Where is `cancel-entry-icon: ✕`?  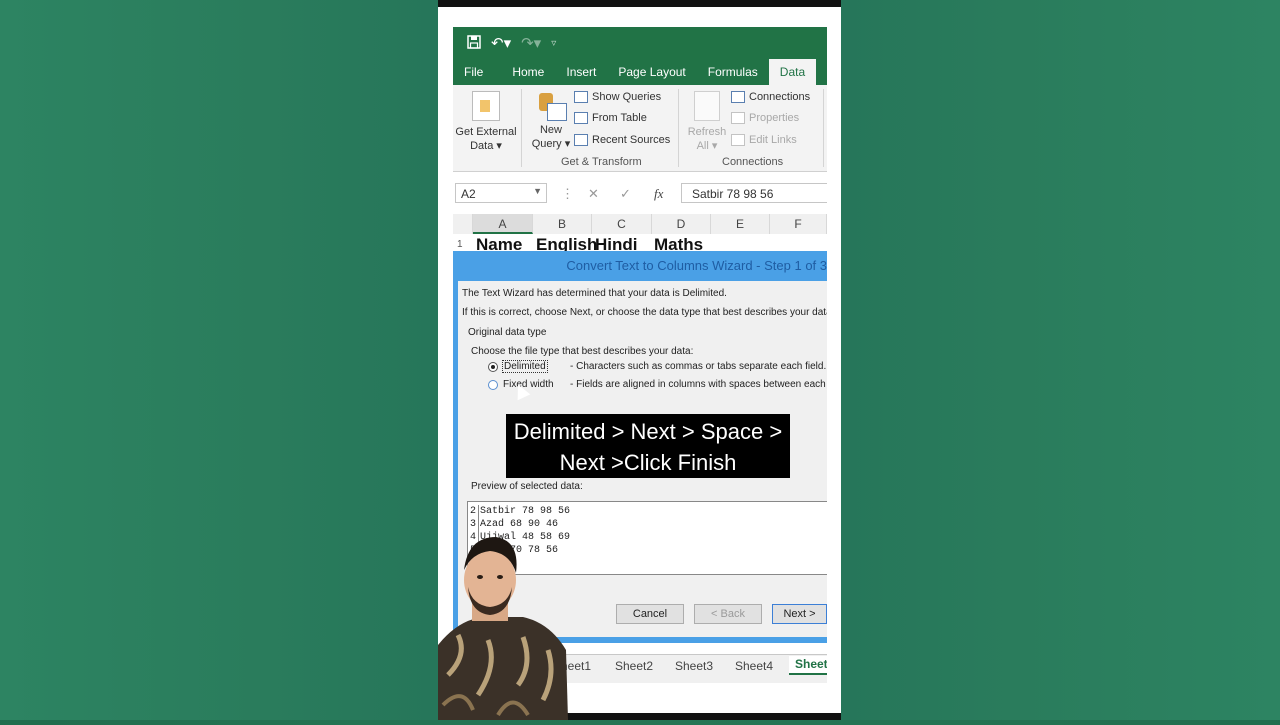 cancel-entry-icon: ✕ is located at coordinates (593, 194).